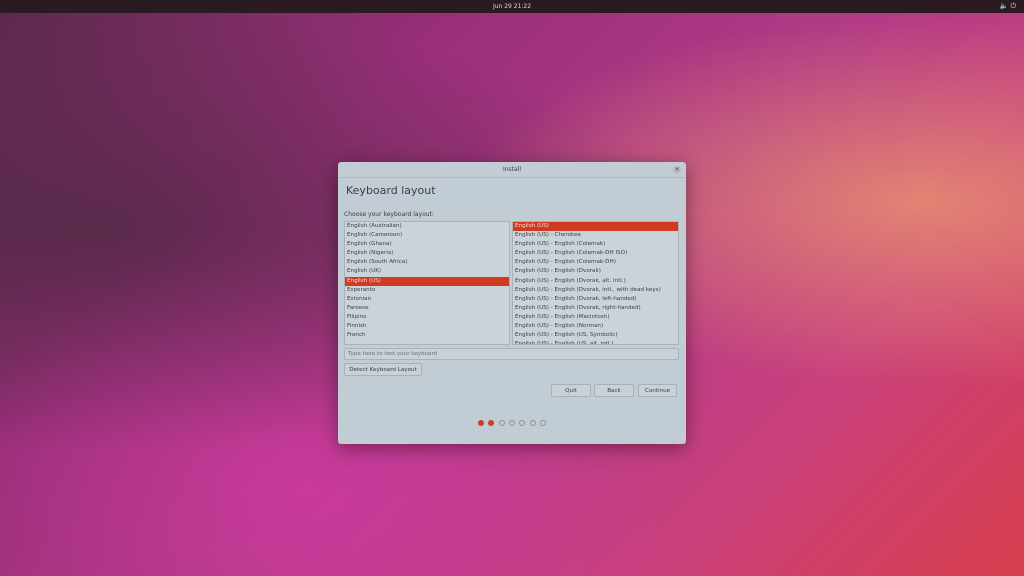 The height and width of the screenshot is (576, 1024). What do you see at coordinates (427, 290) in the screenshot?
I see `layout-list-item: Esperanto` at bounding box center [427, 290].